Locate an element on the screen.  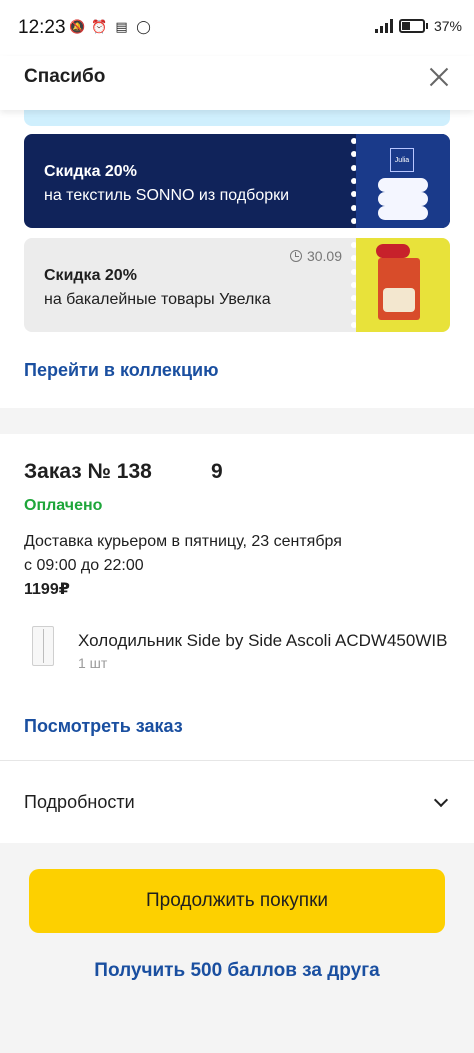
coupon-subtitle: на бакалейные товары Увелка is located at coordinates (157, 299).